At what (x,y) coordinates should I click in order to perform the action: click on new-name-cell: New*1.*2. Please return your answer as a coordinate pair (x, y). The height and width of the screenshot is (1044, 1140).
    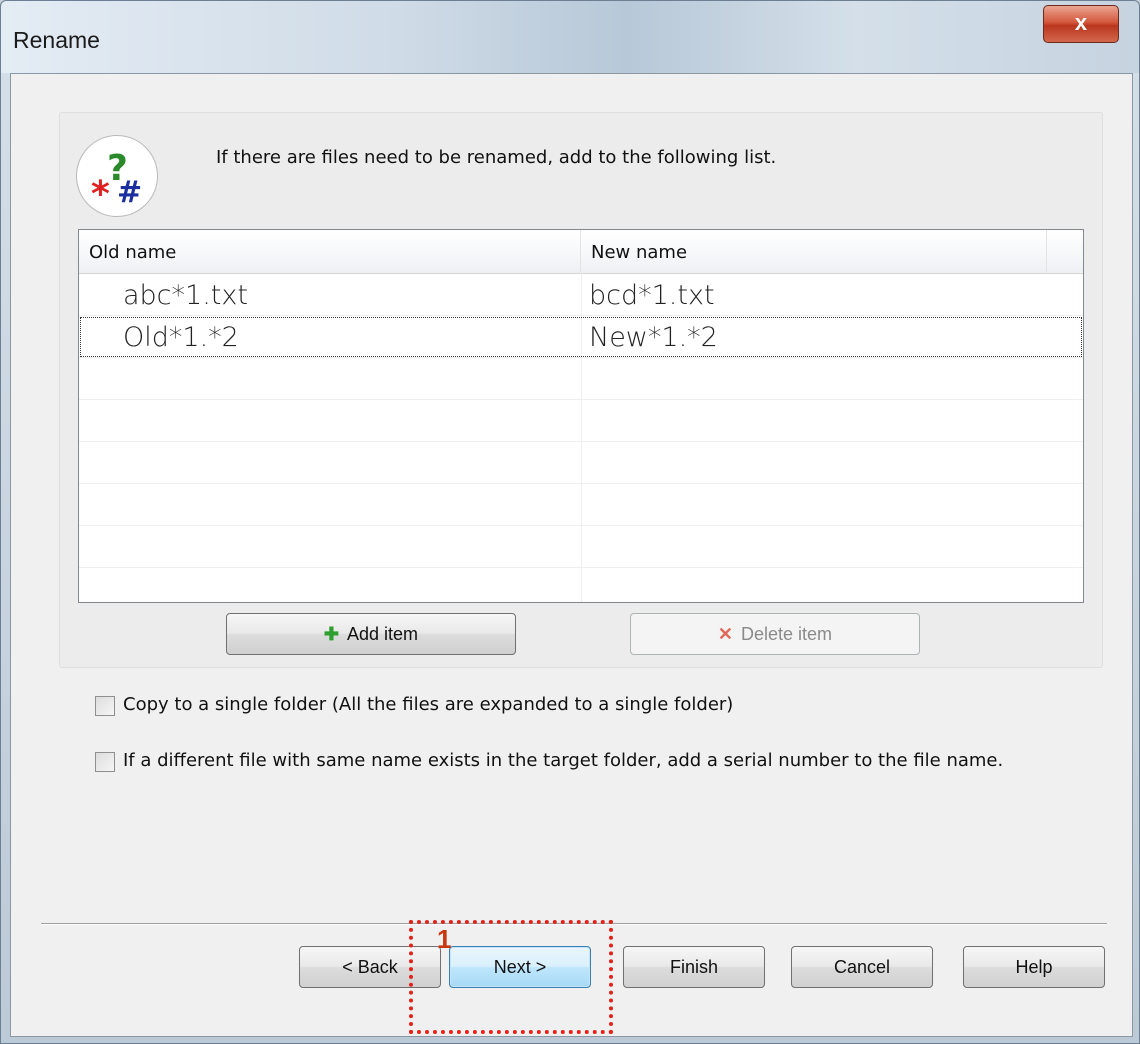
    Looking at the image, I should click on (653, 337).